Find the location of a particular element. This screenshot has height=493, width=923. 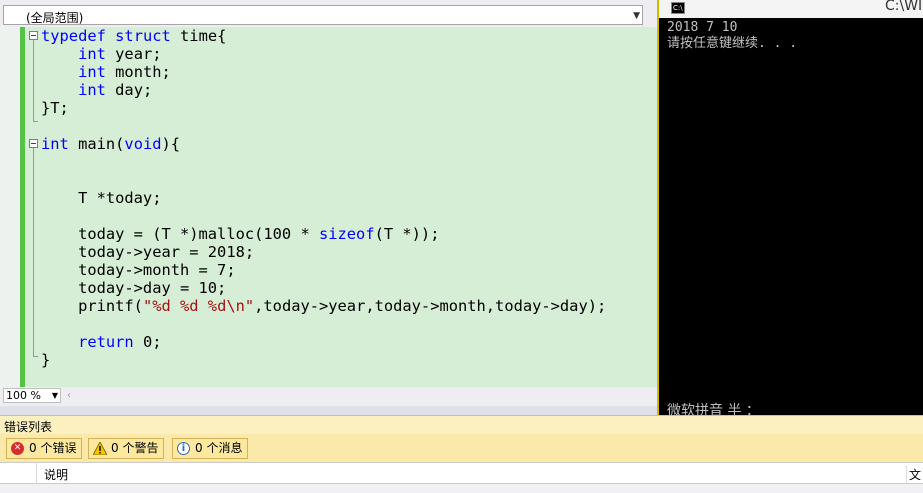

code-line: int month; is located at coordinates (323, 72).